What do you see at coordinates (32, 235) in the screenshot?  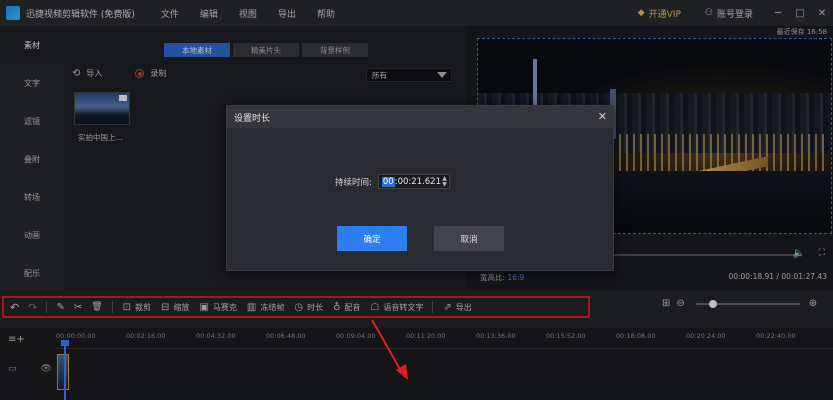 I see `sidebar-item-animation: 动画` at bounding box center [32, 235].